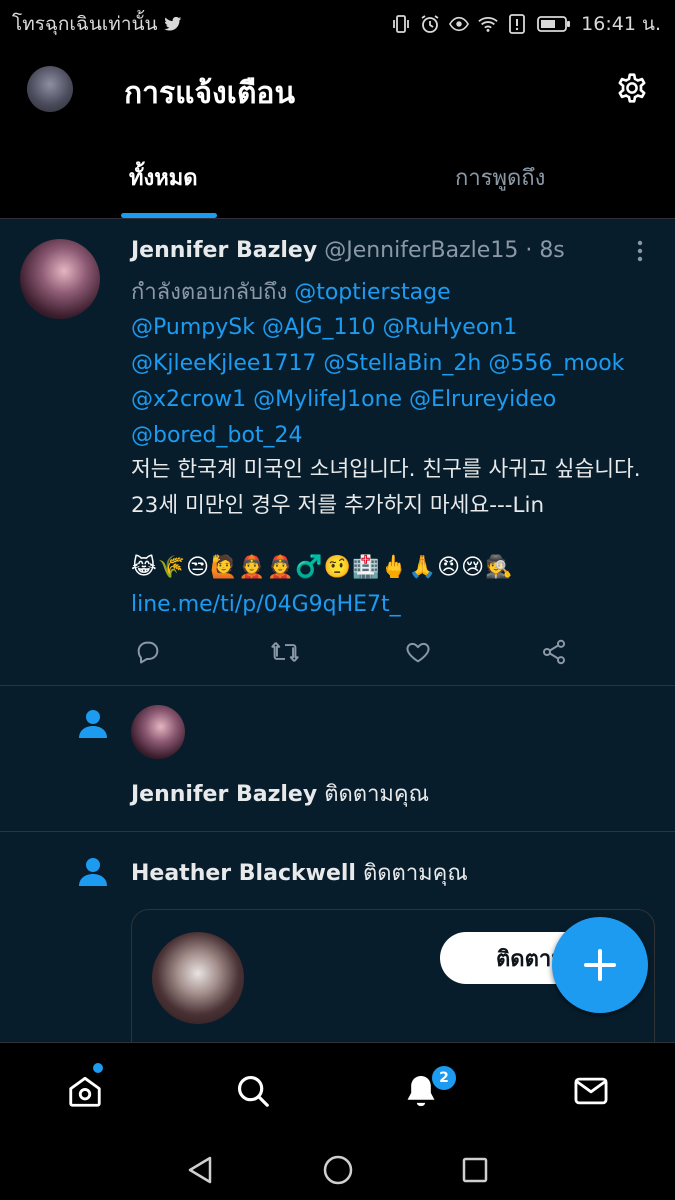 The height and width of the screenshot is (1200, 675). What do you see at coordinates (85, 24) in the screenshot?
I see `carrier-text: โทรฉุกเฉินเท่านั้น` at bounding box center [85, 24].